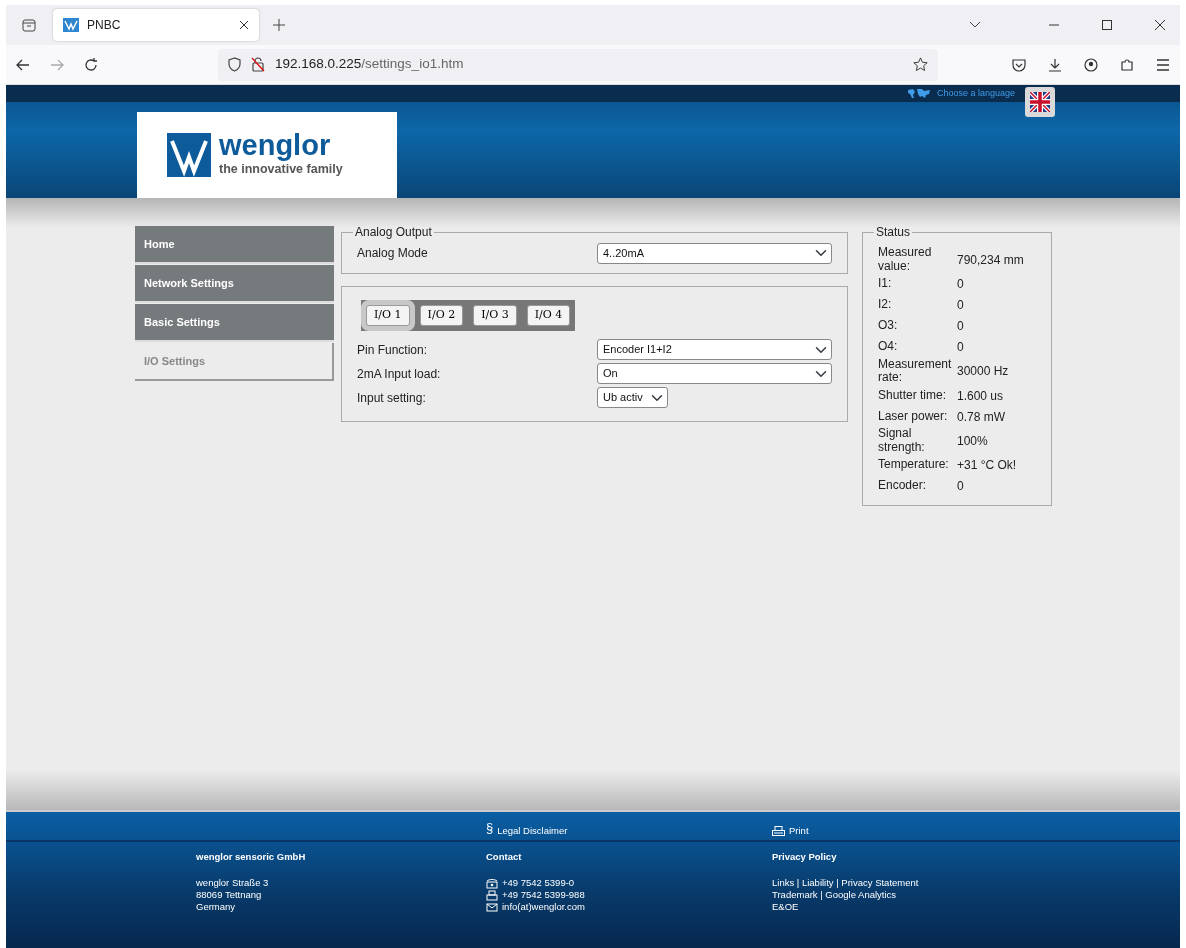  I want to click on status-value: 100%, so click(972, 441).